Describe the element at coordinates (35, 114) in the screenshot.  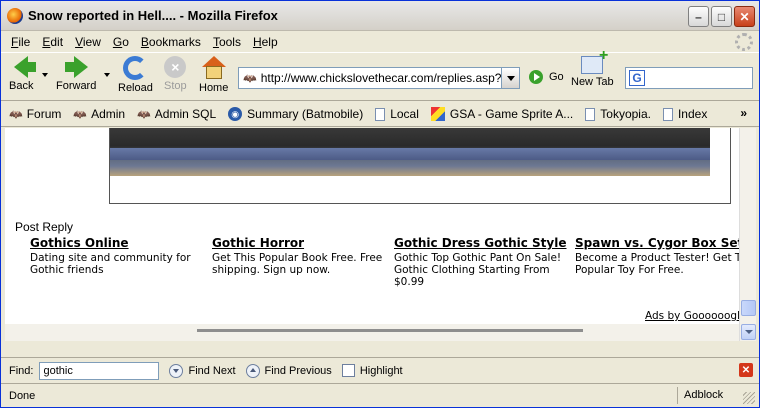
I see `bookmark-forum: 🦇 Forum` at that location.